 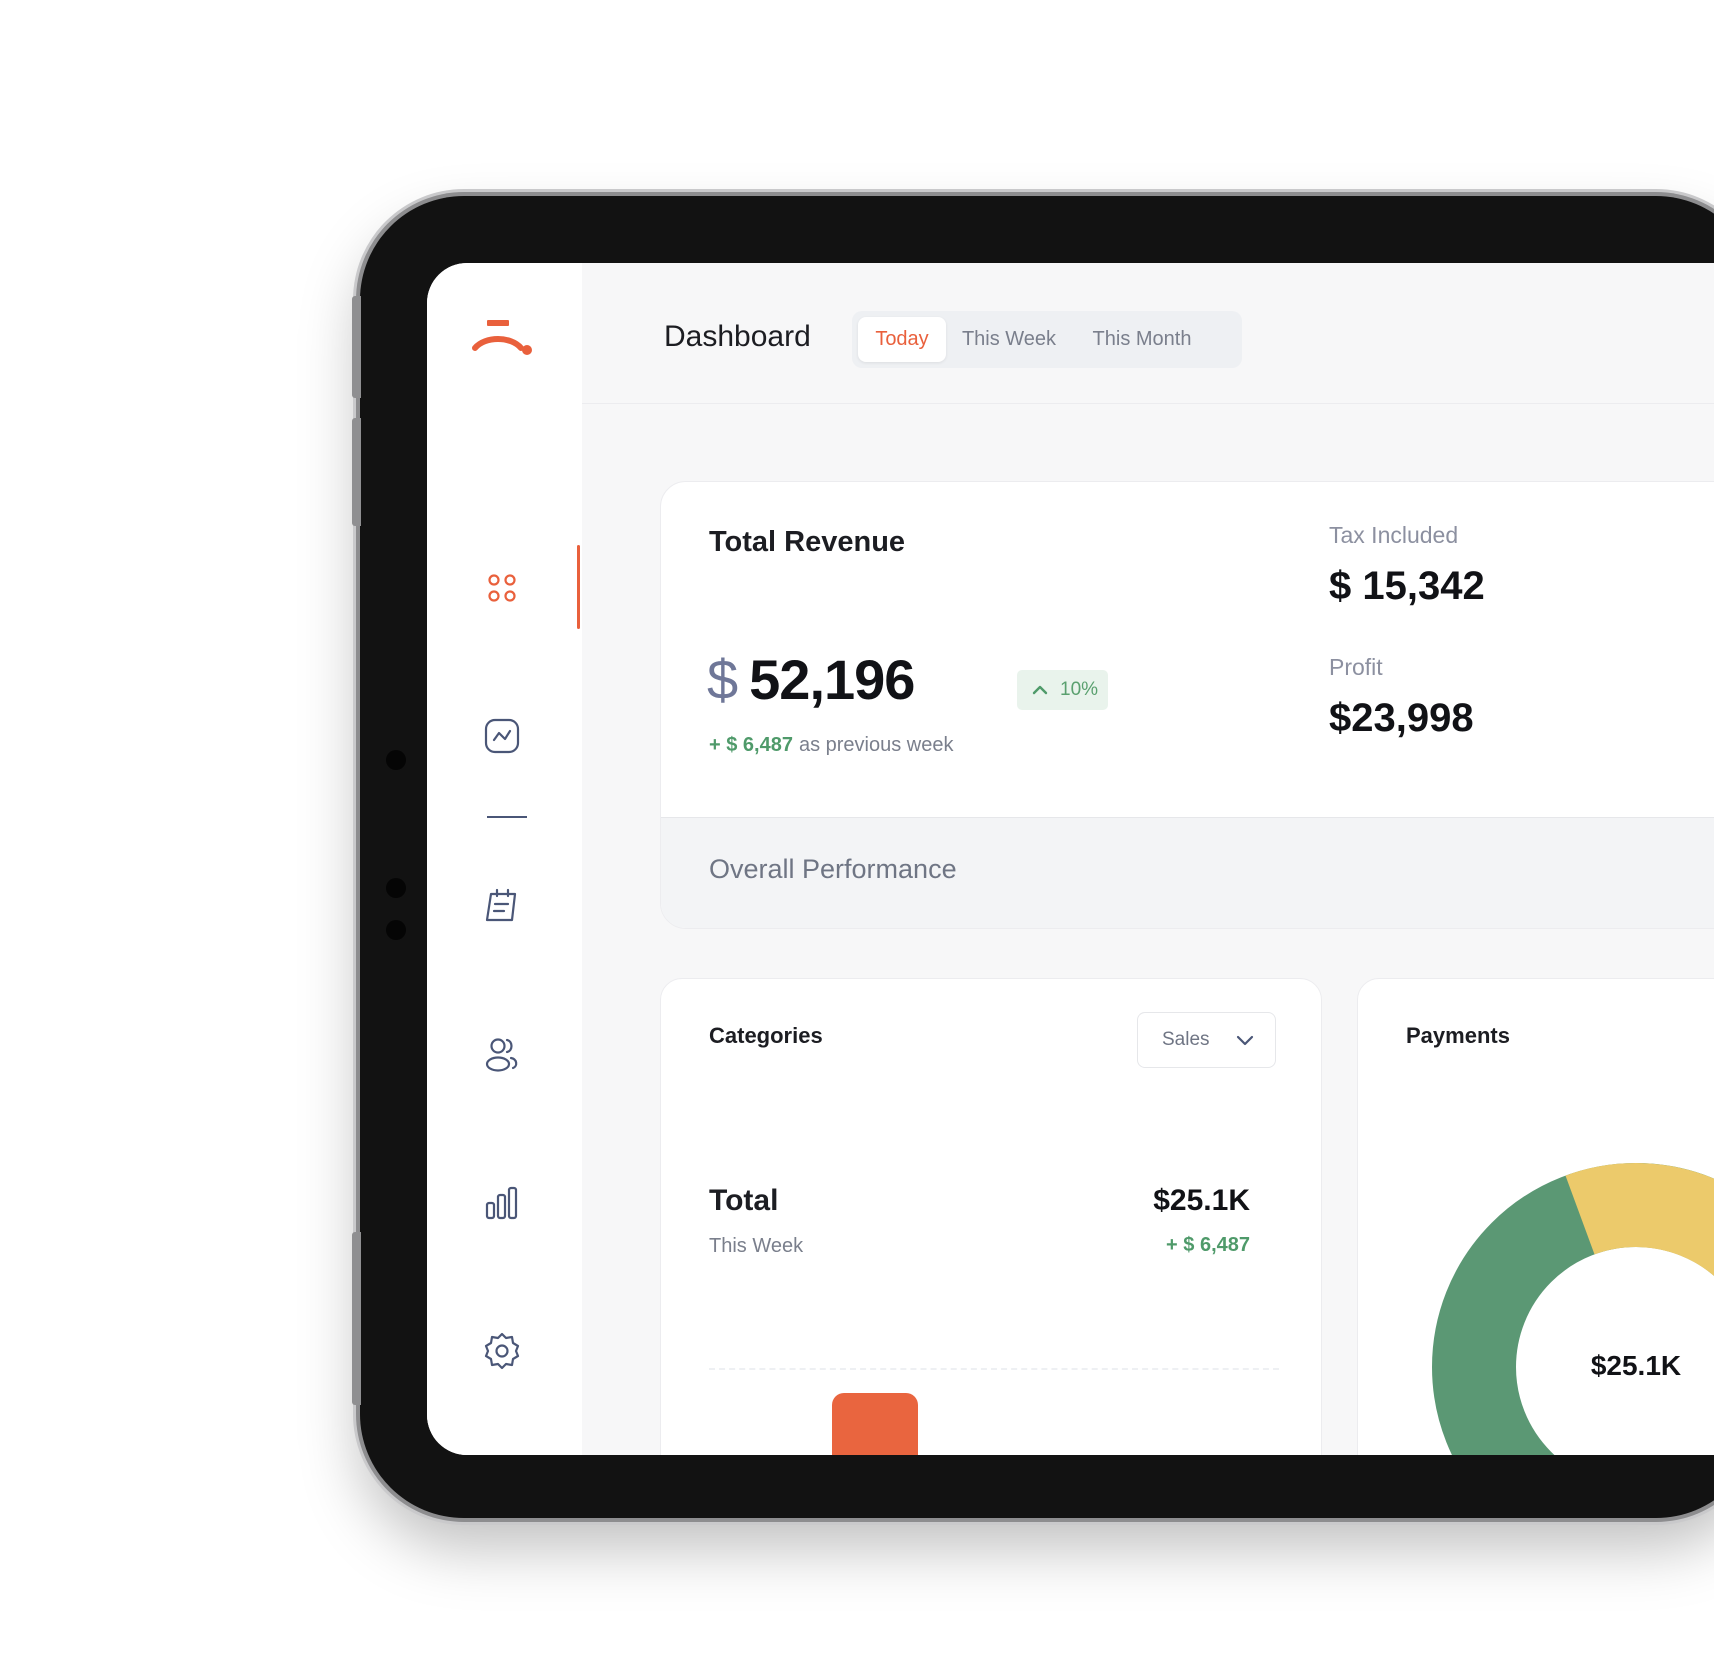 I want to click on period-segmented-control: Today This Week This Month, so click(x=1047, y=339).